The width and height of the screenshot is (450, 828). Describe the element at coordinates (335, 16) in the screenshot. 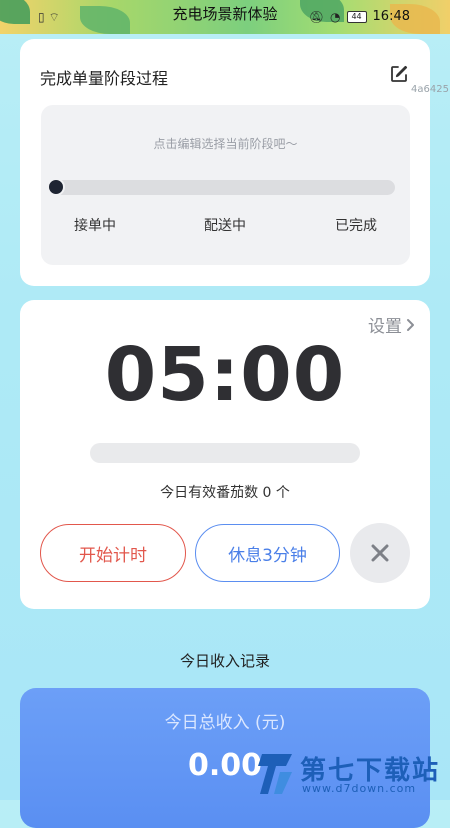

I see `speed-icon: ◔` at that location.